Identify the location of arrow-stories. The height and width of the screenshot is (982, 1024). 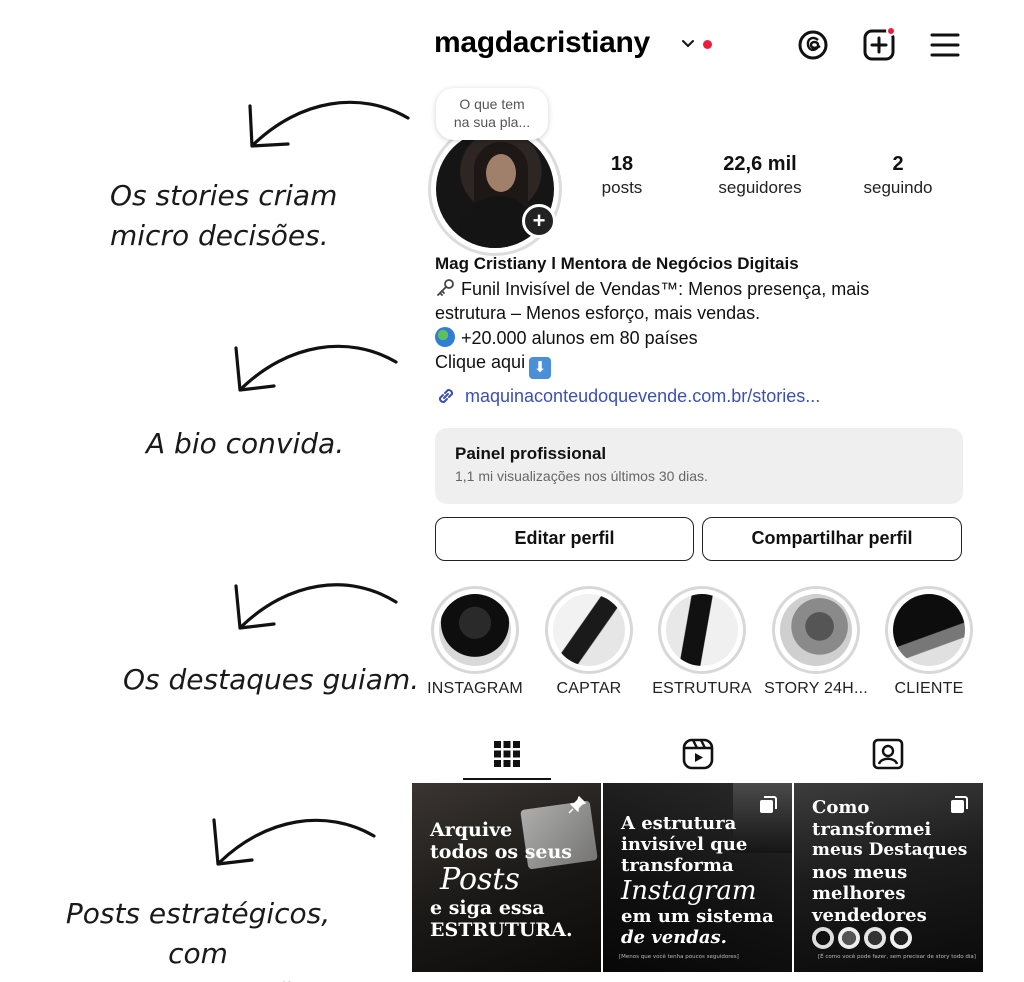
(329, 124).